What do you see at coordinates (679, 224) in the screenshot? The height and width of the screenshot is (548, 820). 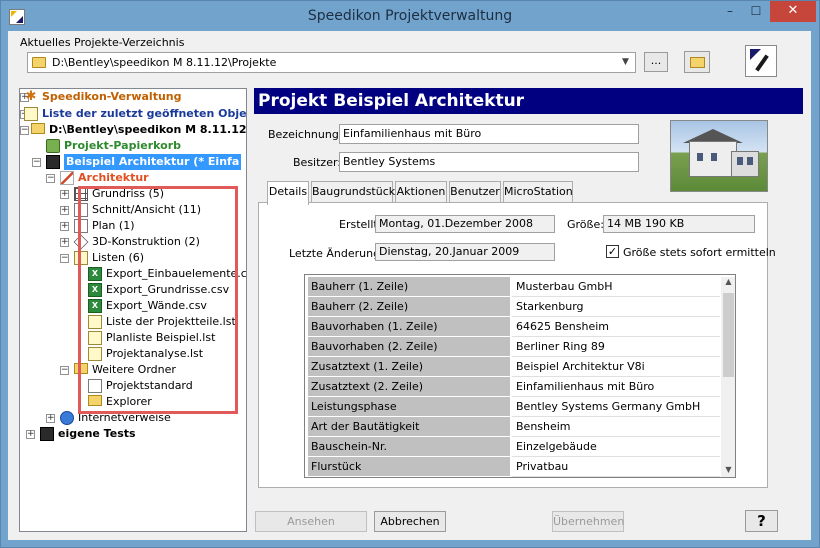 I see `groesse-value: 14 MB 190 KB` at bounding box center [679, 224].